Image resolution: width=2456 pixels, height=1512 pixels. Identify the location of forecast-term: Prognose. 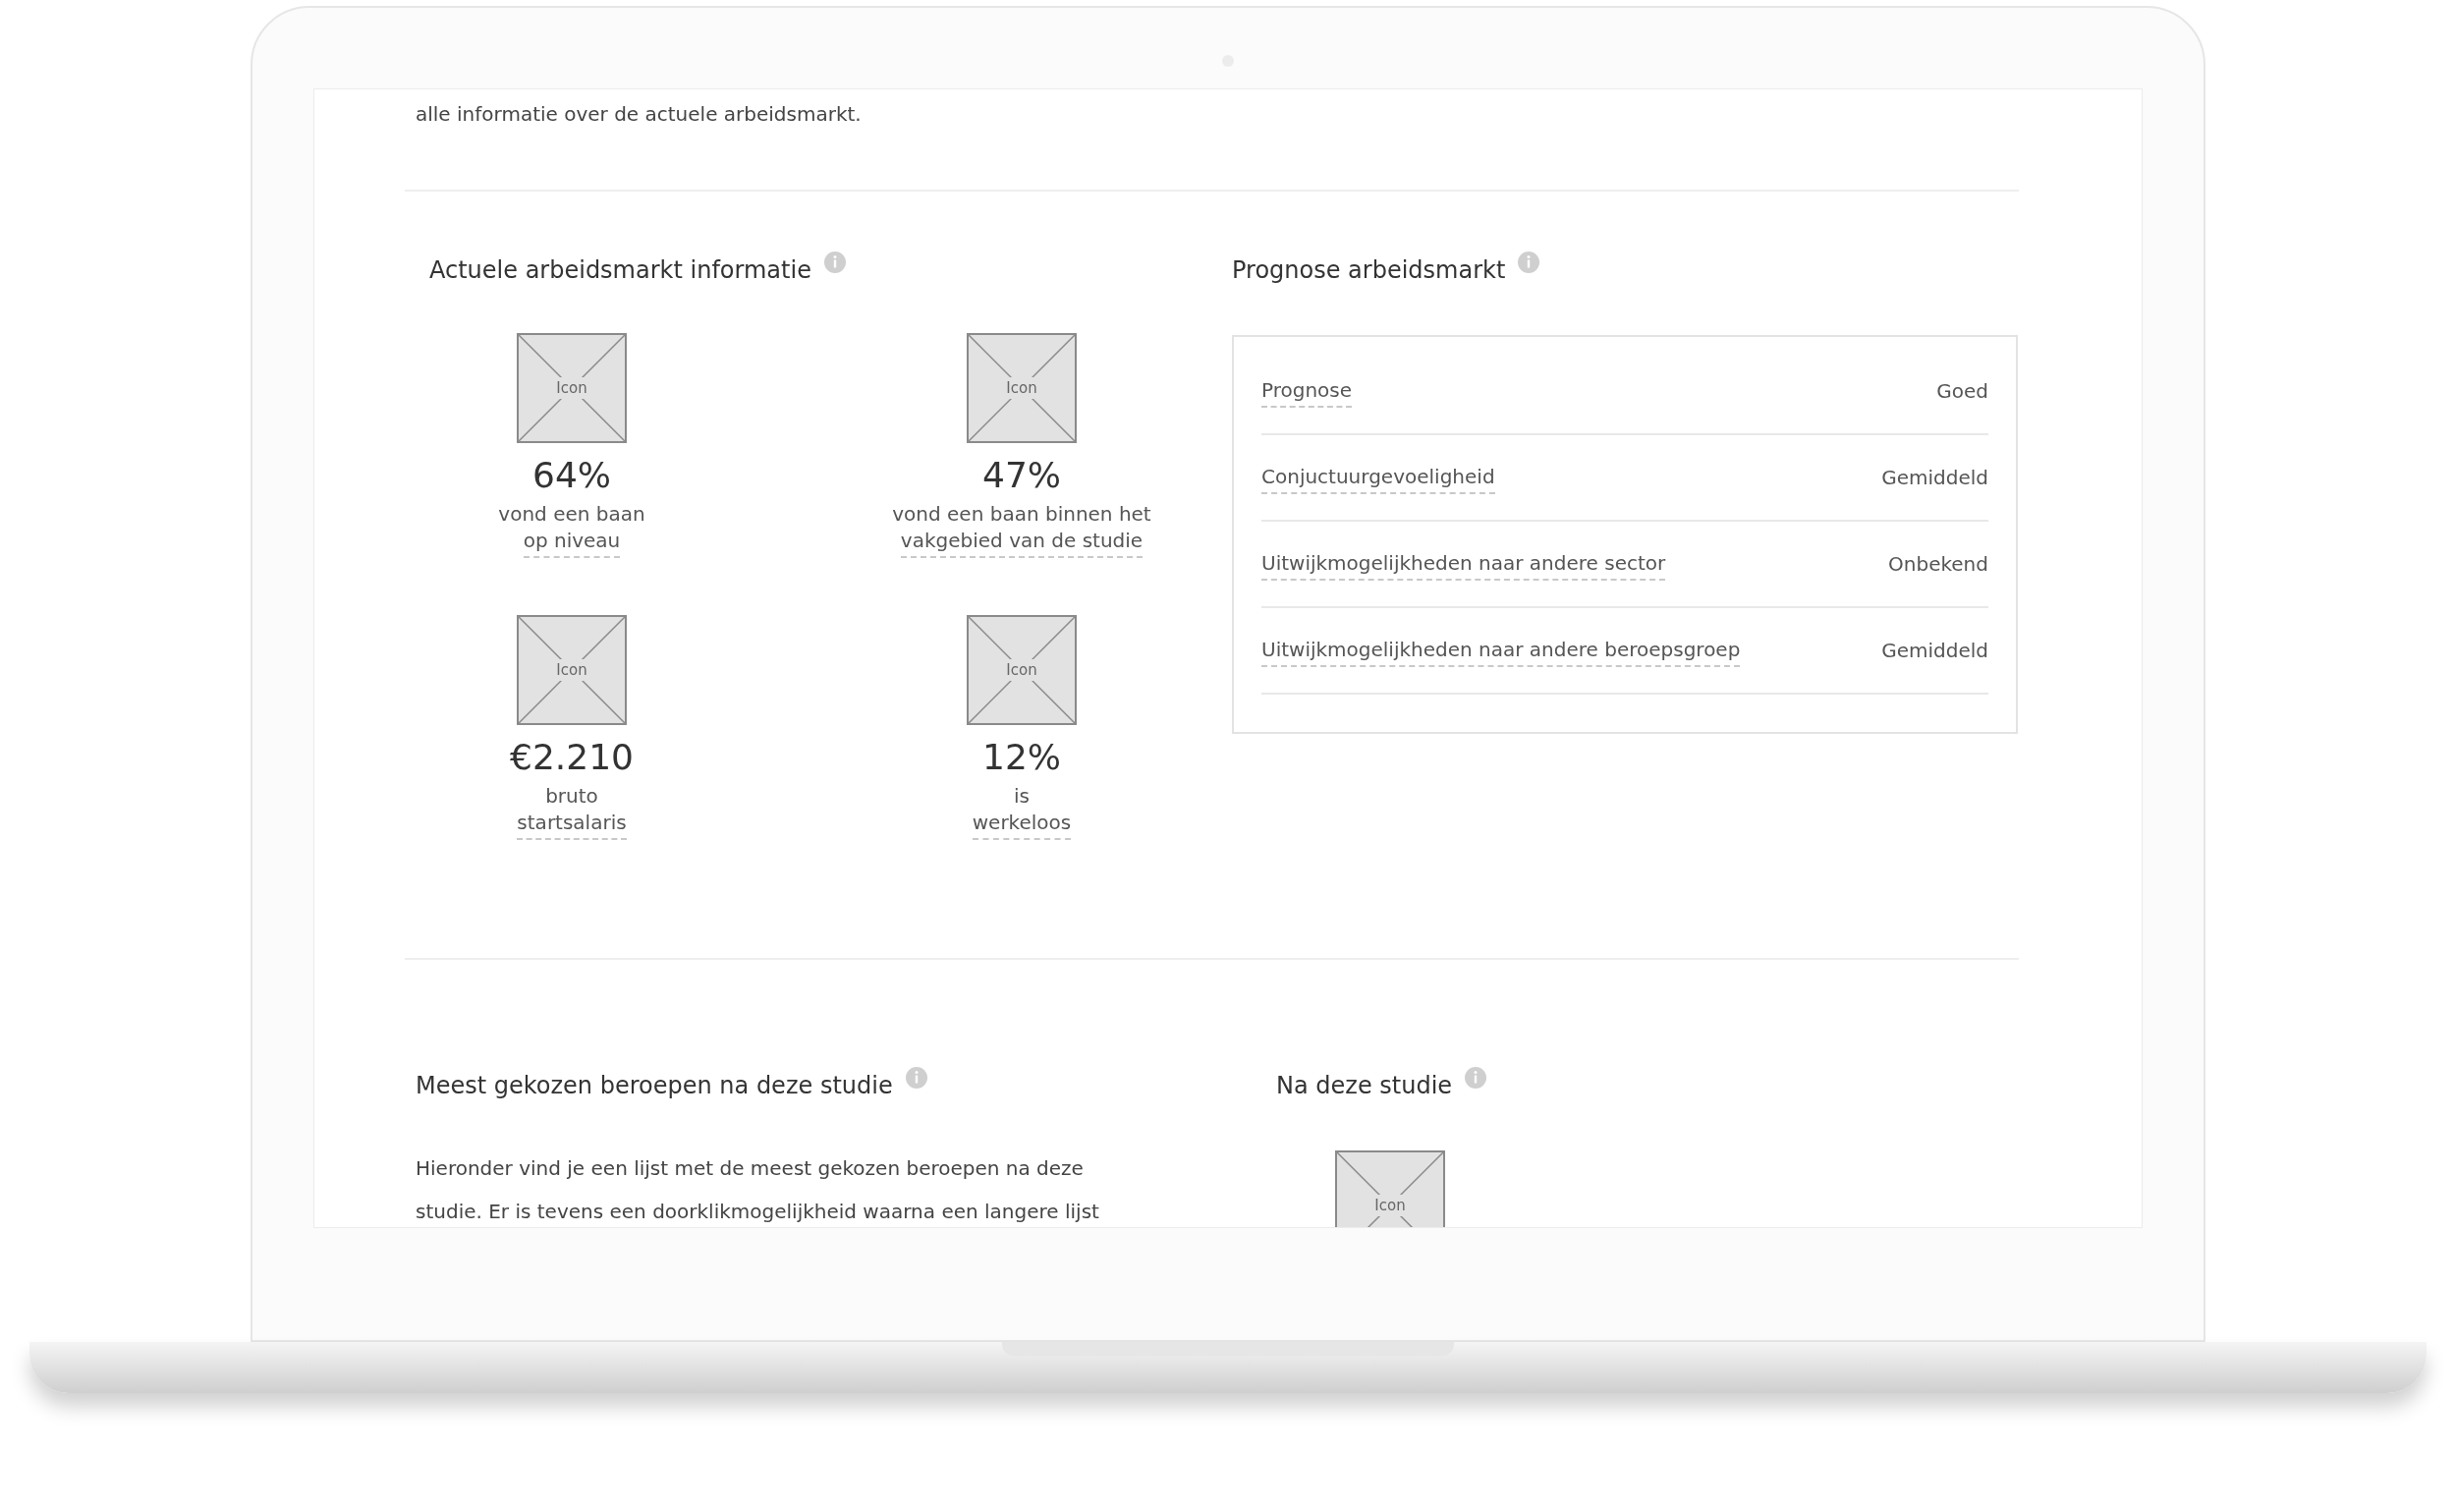
(1307, 391).